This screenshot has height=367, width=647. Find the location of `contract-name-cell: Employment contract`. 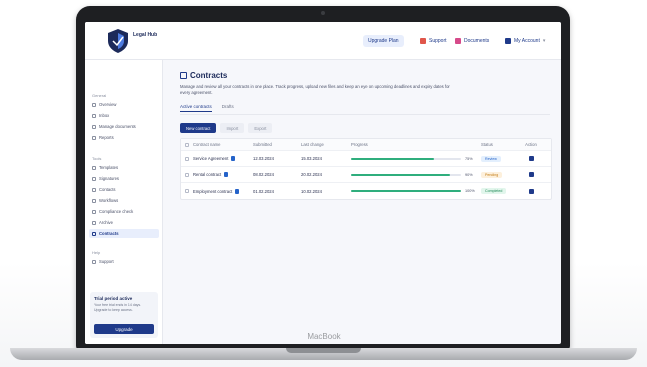

contract-name-cell: Employment contract is located at coordinates (223, 191).